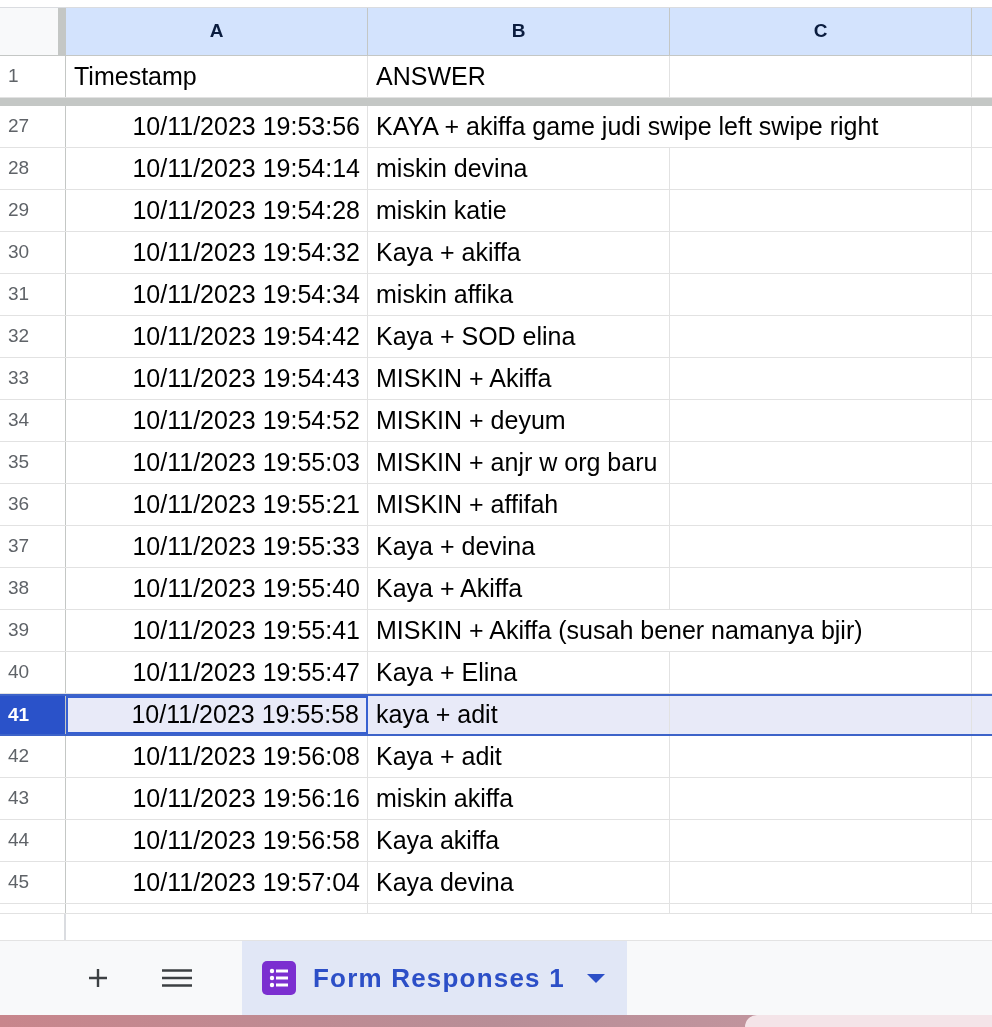 The image size is (992, 1027). Describe the element at coordinates (217, 756) in the screenshot. I see `table-cell: 10/11/2023 19:56:08` at that location.